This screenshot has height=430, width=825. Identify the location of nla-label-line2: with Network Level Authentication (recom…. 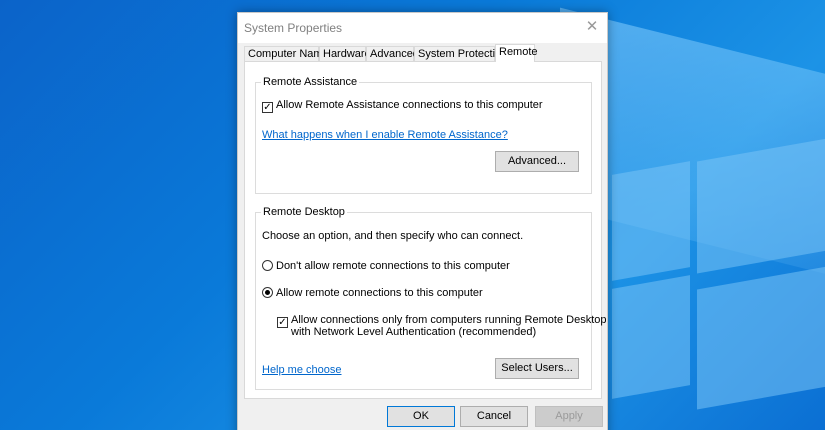
(414, 332).